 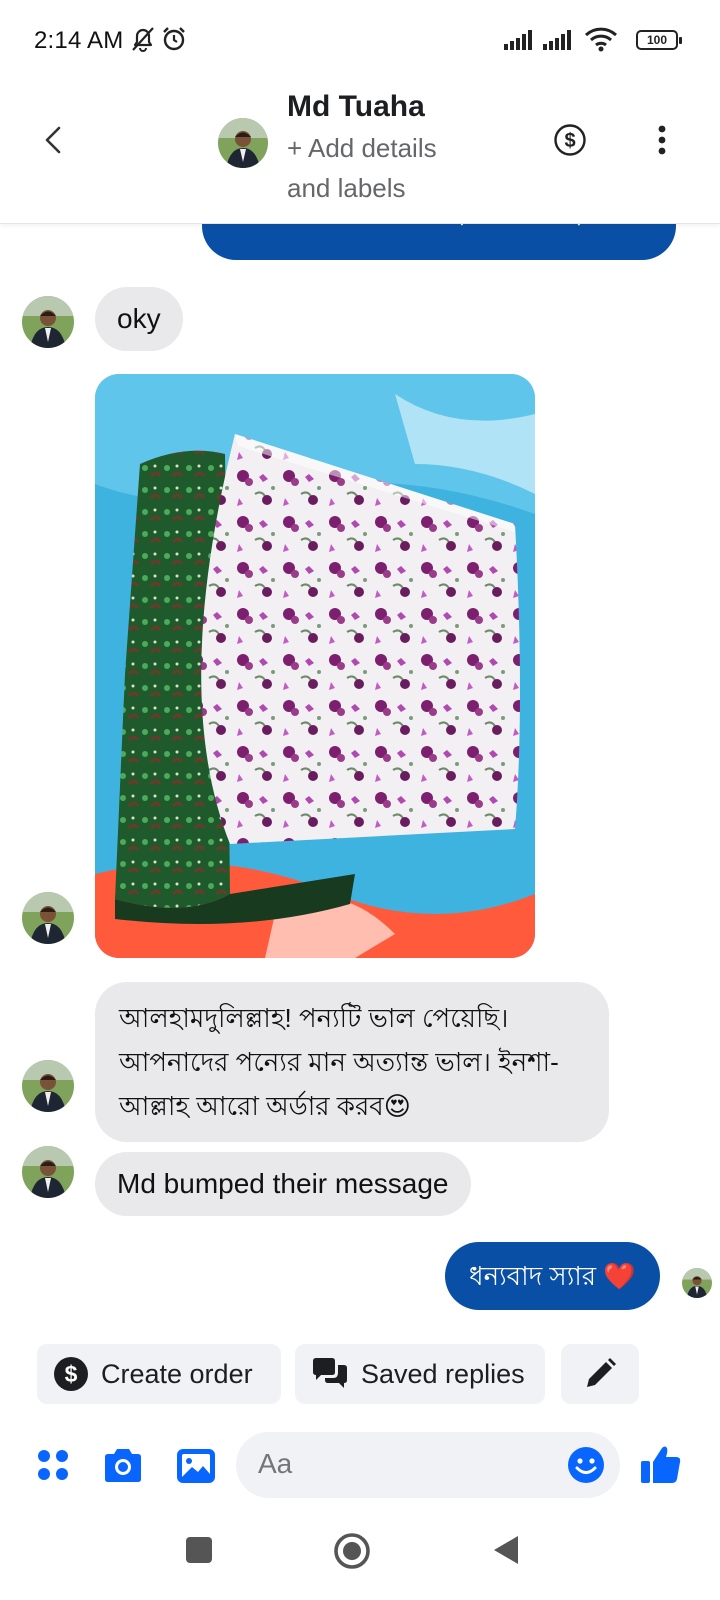 I want to click on battery-indicator: 100, so click(x=659, y=40).